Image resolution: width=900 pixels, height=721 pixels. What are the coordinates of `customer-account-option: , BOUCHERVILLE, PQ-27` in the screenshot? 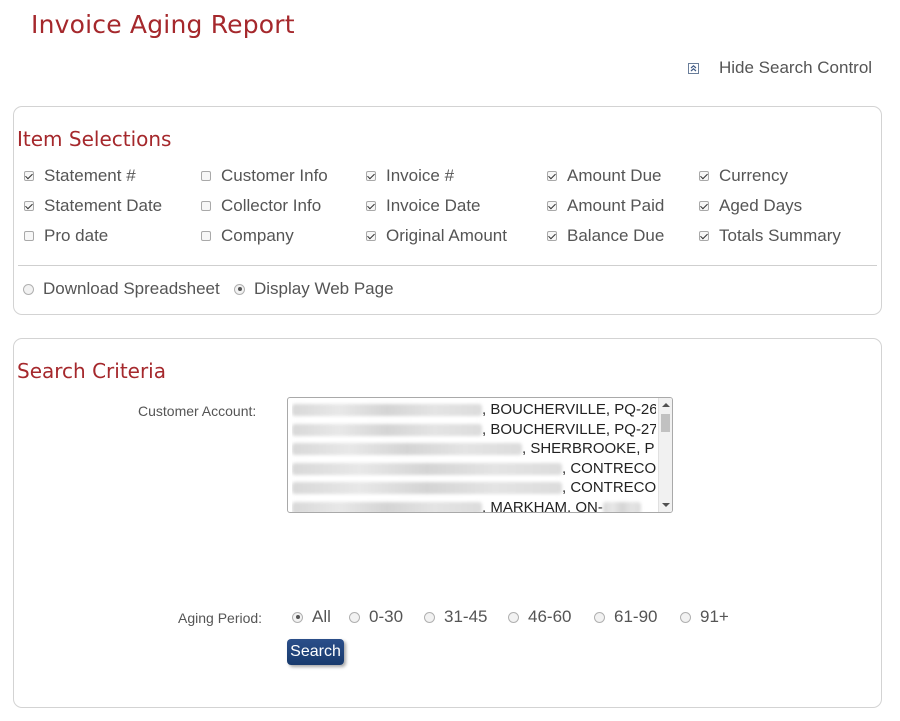 It's located at (474, 430).